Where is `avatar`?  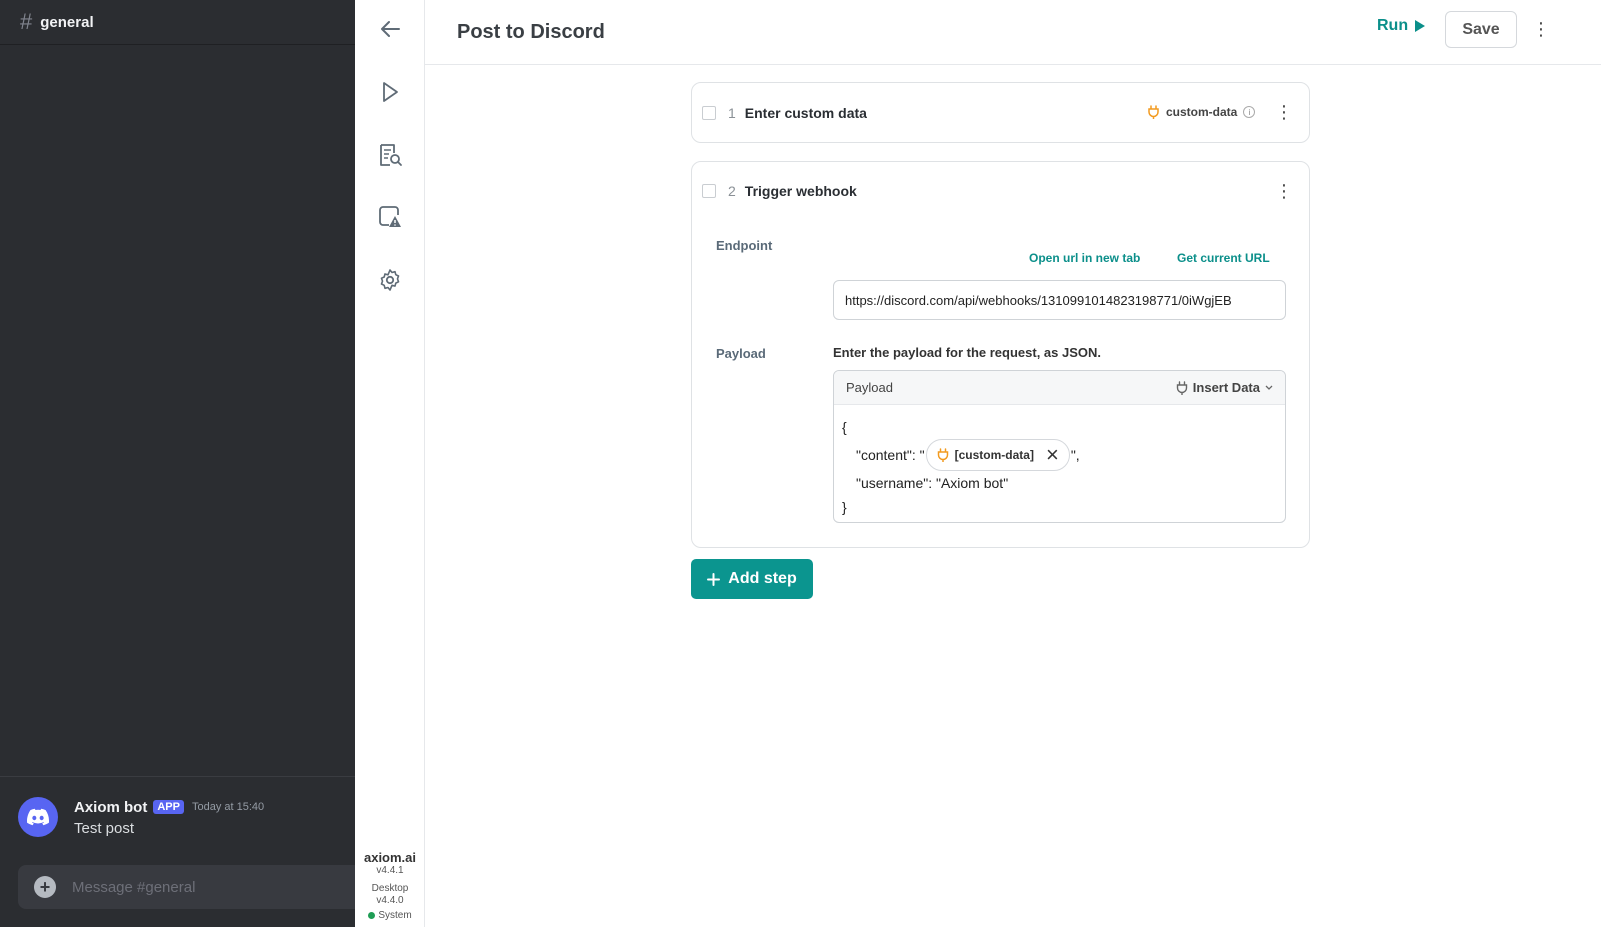 avatar is located at coordinates (38, 817).